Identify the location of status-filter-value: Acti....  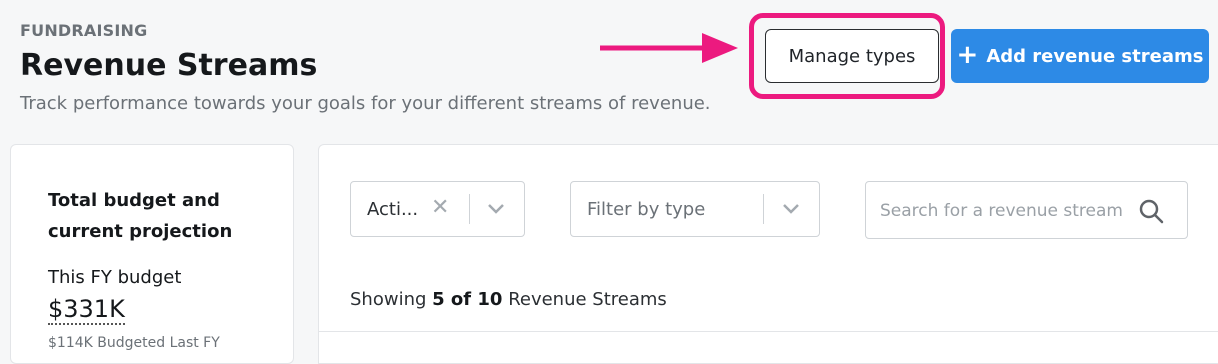
(393, 209).